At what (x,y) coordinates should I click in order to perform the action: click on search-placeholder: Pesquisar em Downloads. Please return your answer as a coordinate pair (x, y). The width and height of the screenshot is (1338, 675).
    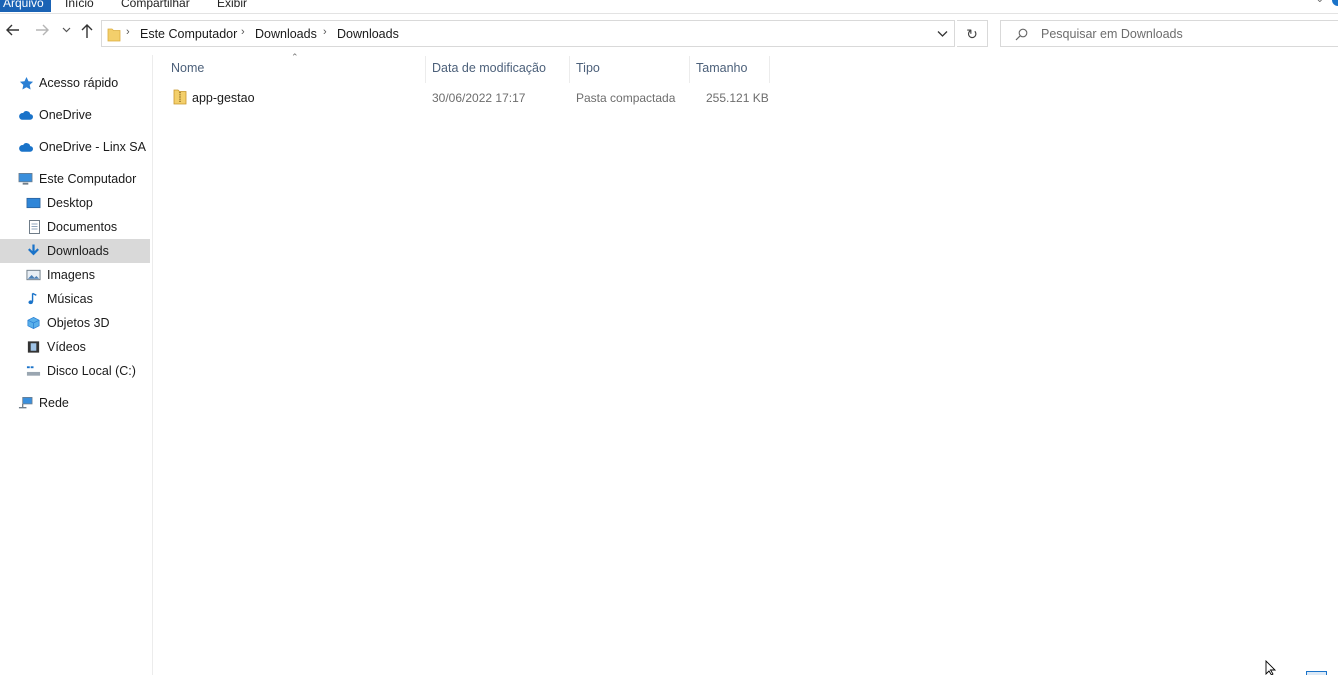
    Looking at the image, I should click on (1112, 34).